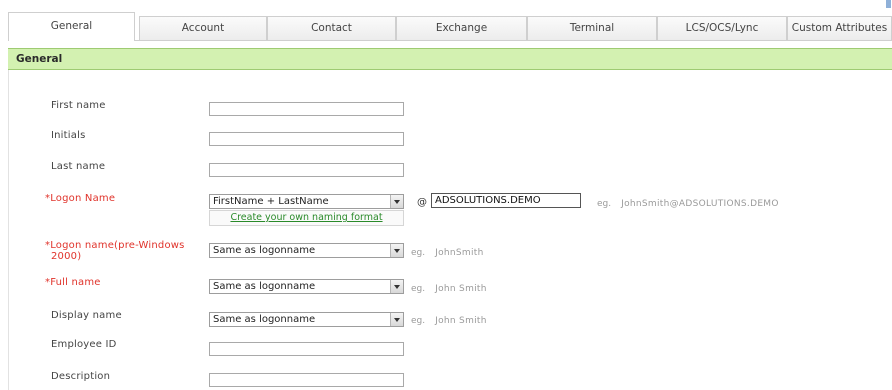 The width and height of the screenshot is (892, 390). I want to click on full-name-selected: Same as logonname, so click(264, 286).